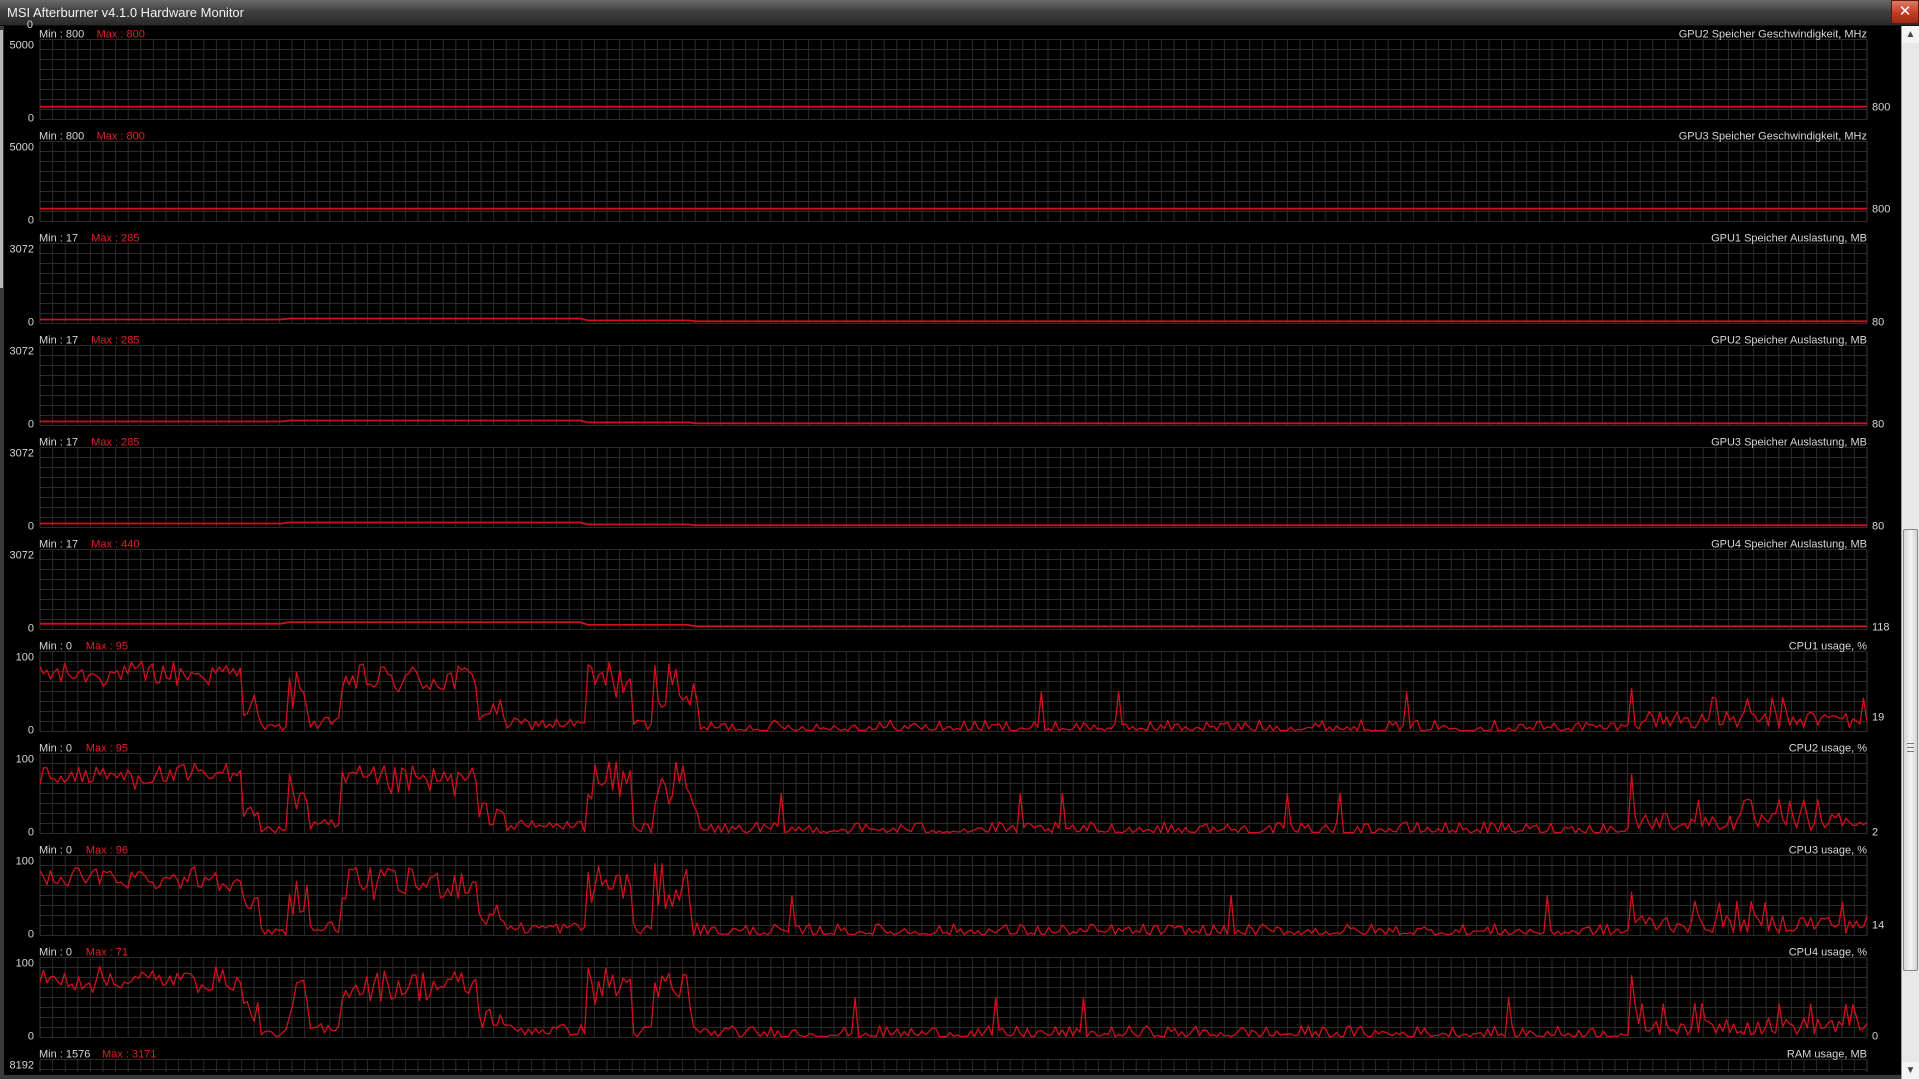 The height and width of the screenshot is (1079, 1919). I want to click on graph-title: CPU3 usage, %, so click(1828, 851).